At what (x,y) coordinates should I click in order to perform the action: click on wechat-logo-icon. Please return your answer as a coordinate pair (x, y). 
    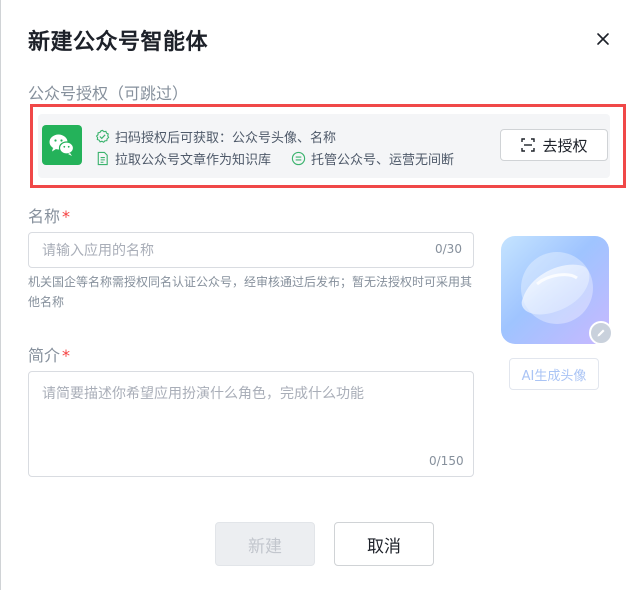
    Looking at the image, I should click on (62, 145).